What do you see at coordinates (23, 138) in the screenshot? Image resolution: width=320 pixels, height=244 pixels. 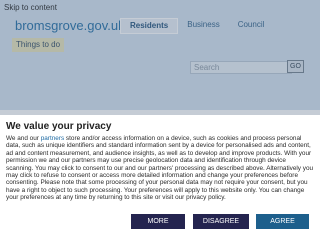 I see `consent-intro-start: We and our` at bounding box center [23, 138].